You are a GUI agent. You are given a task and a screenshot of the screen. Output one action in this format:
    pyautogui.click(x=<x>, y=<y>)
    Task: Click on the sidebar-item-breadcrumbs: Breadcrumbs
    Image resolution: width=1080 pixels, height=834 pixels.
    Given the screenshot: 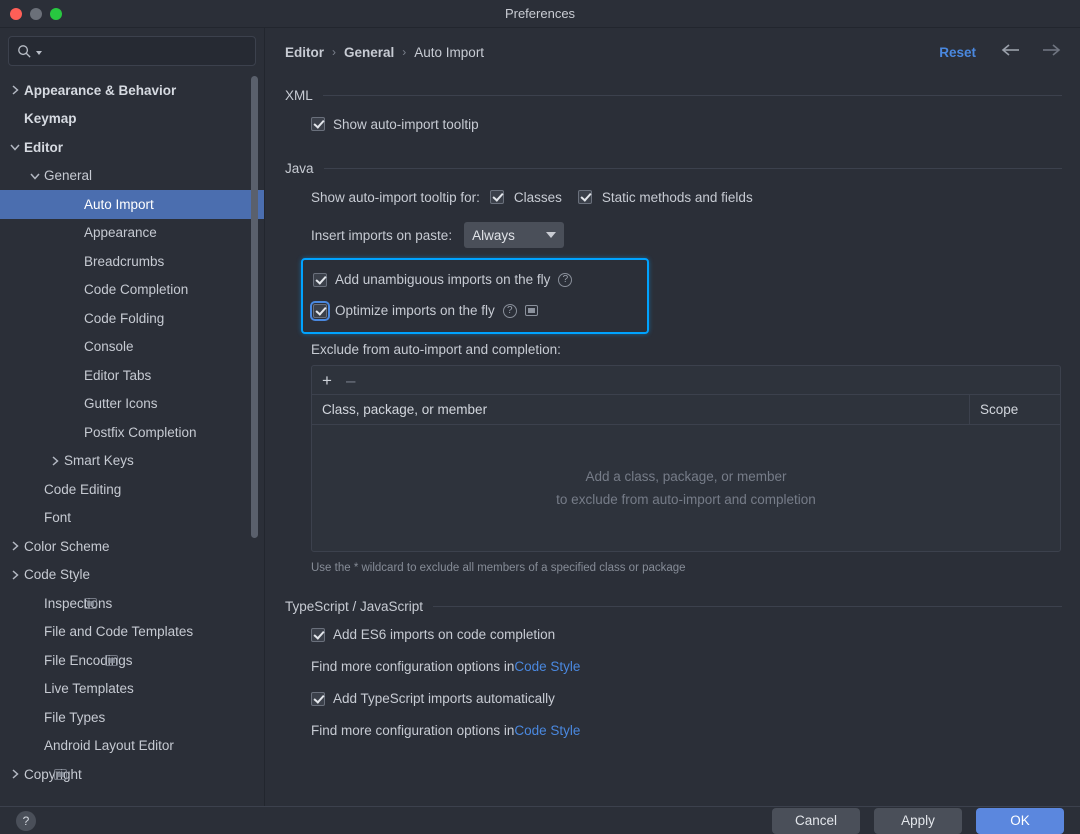 What is the action you would take?
    pyautogui.click(x=132, y=261)
    